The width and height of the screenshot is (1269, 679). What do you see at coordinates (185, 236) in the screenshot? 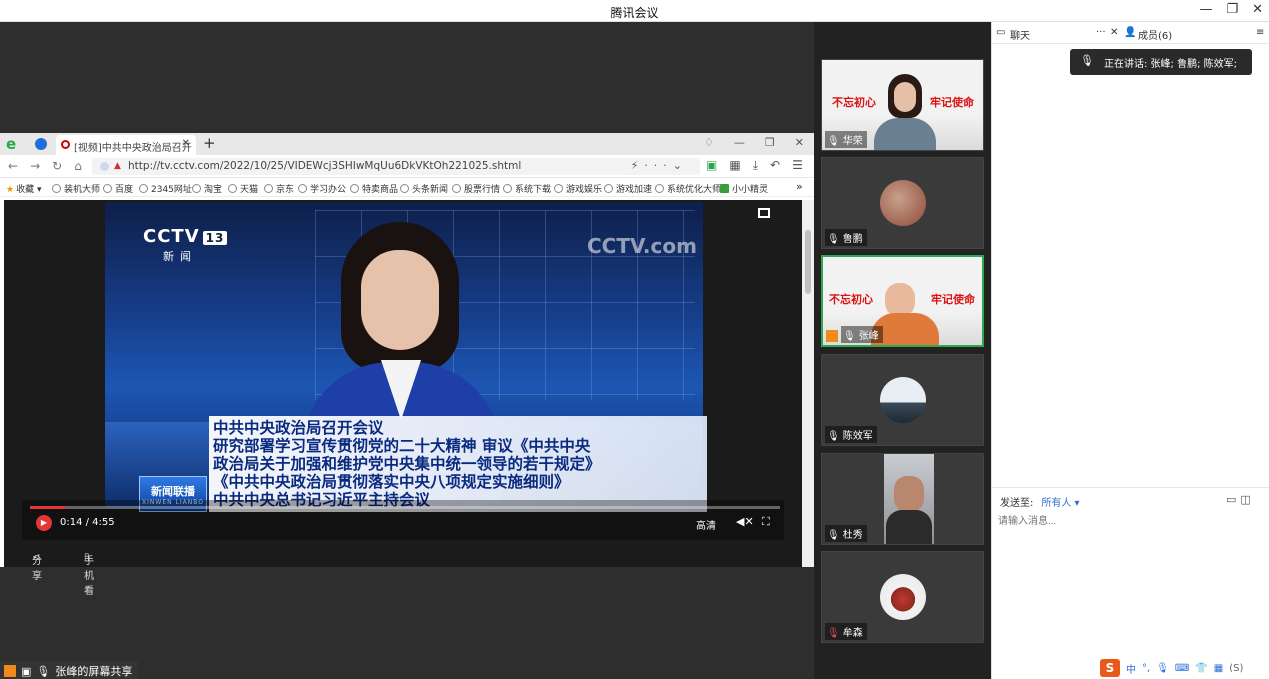
I see `cctv-logo: CCTV 13` at bounding box center [185, 236].